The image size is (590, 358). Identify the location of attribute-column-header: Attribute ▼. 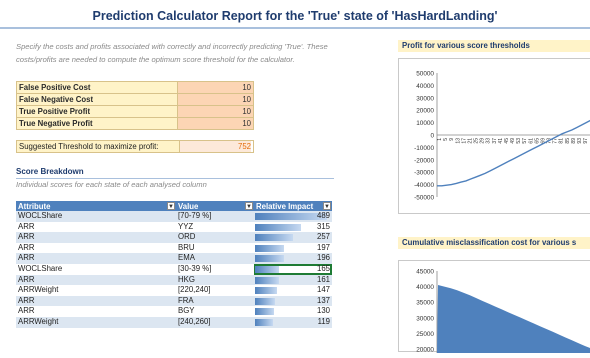
(96, 206).